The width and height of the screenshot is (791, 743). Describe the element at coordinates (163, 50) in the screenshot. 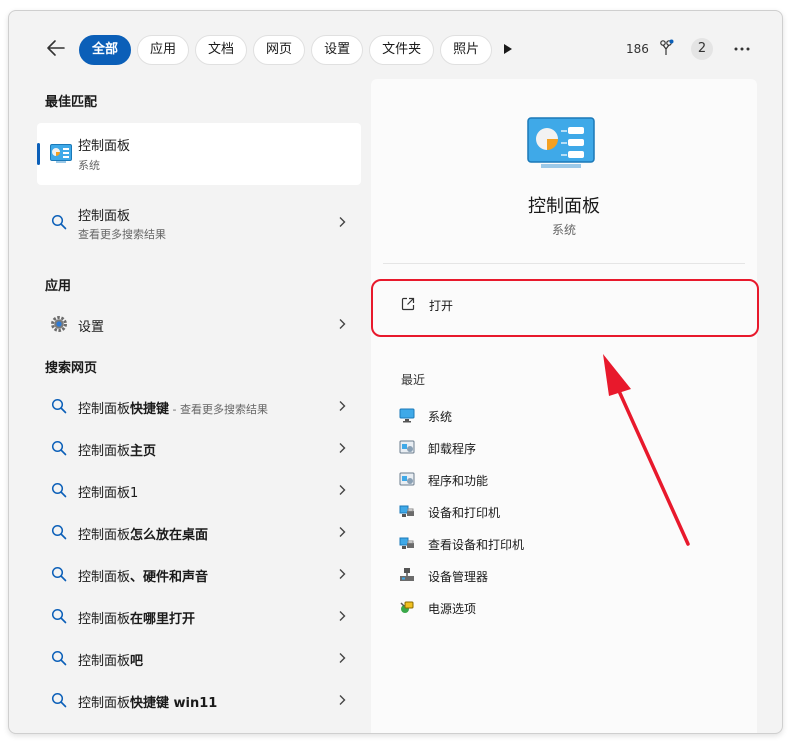

I see `tab-apps: 应用` at that location.